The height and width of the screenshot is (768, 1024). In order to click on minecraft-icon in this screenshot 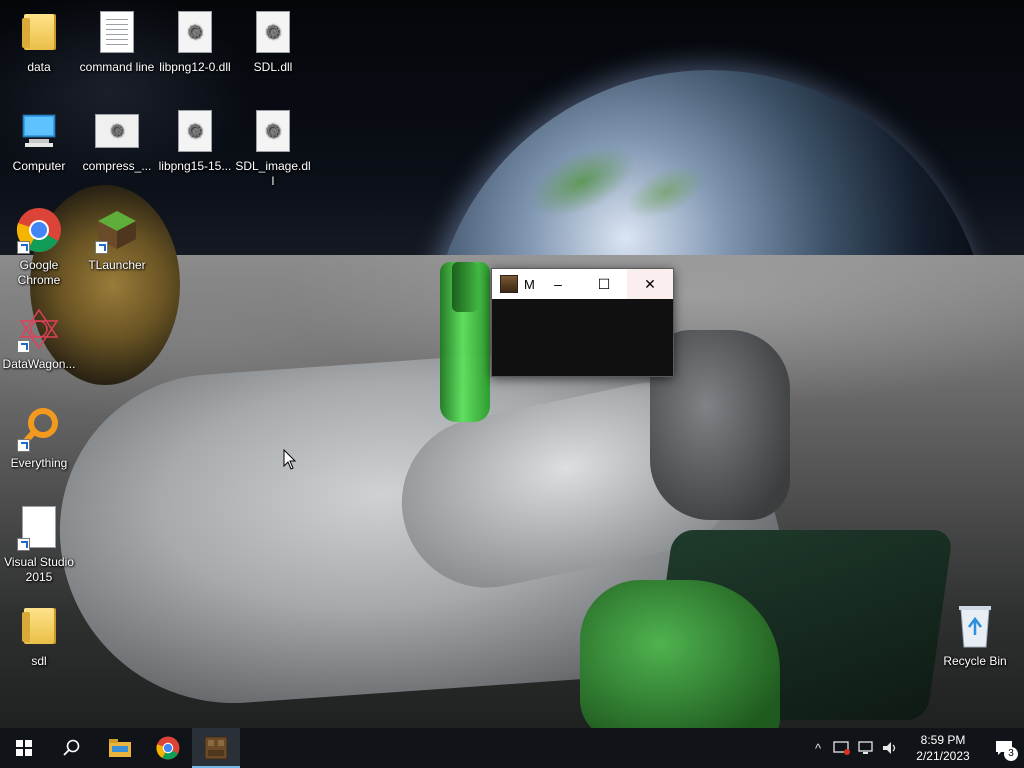, I will do `click(216, 748)`.